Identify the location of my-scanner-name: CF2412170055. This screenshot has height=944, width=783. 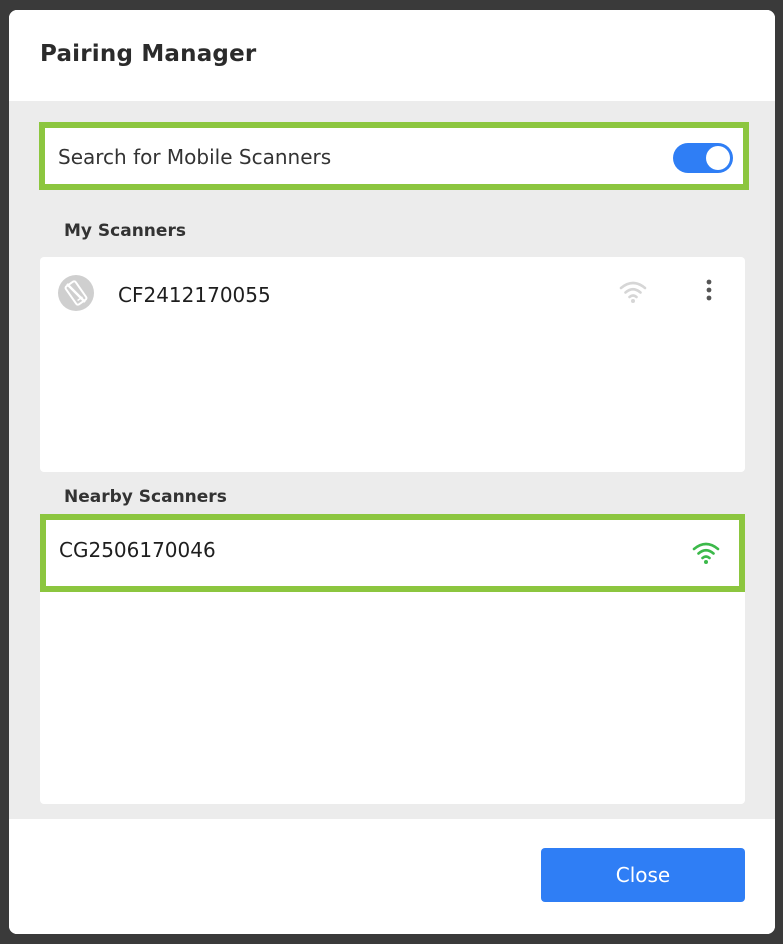
(194, 295).